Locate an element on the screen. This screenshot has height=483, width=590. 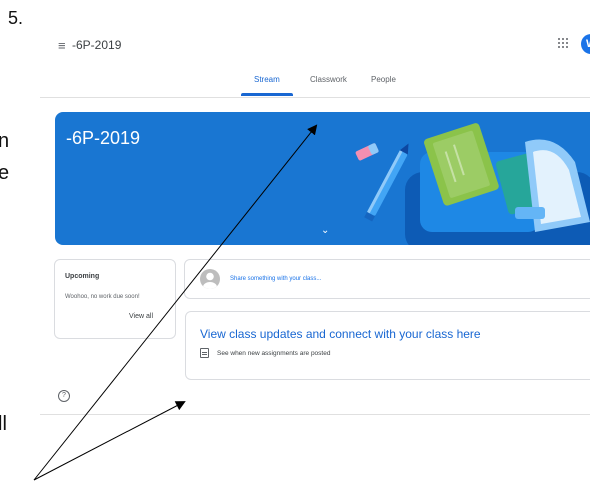
annotation-arrow-to-stream is located at coordinates (109, 441).